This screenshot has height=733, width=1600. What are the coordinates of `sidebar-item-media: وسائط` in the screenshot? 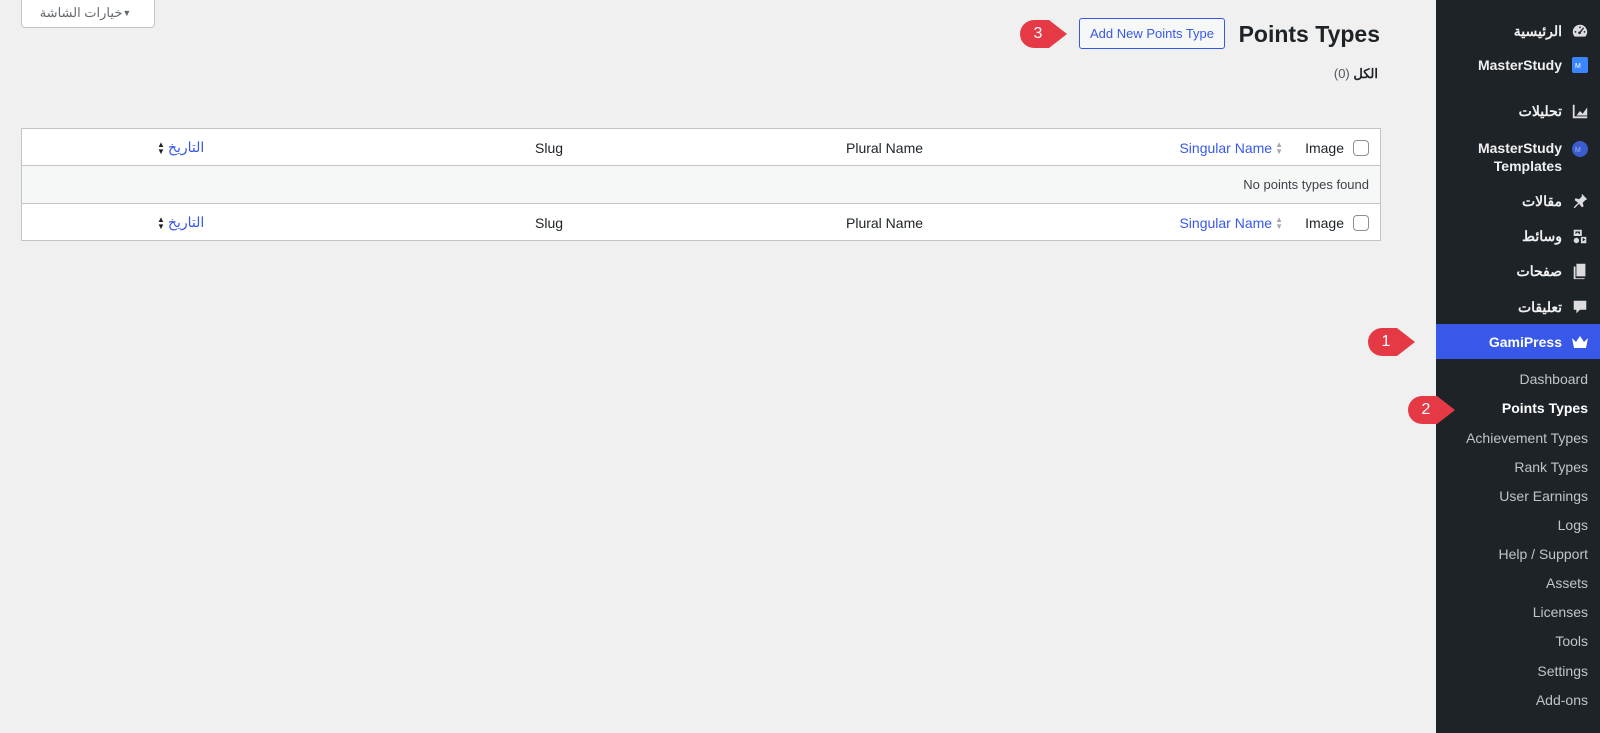 It's located at (1518, 236).